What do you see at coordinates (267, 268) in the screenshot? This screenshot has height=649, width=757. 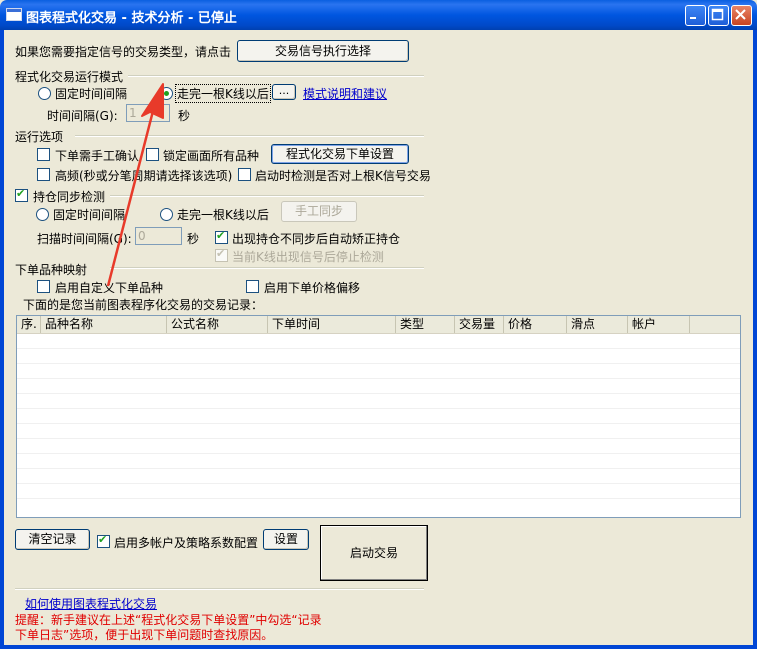 I see `order-mapping-divider` at bounding box center [267, 268].